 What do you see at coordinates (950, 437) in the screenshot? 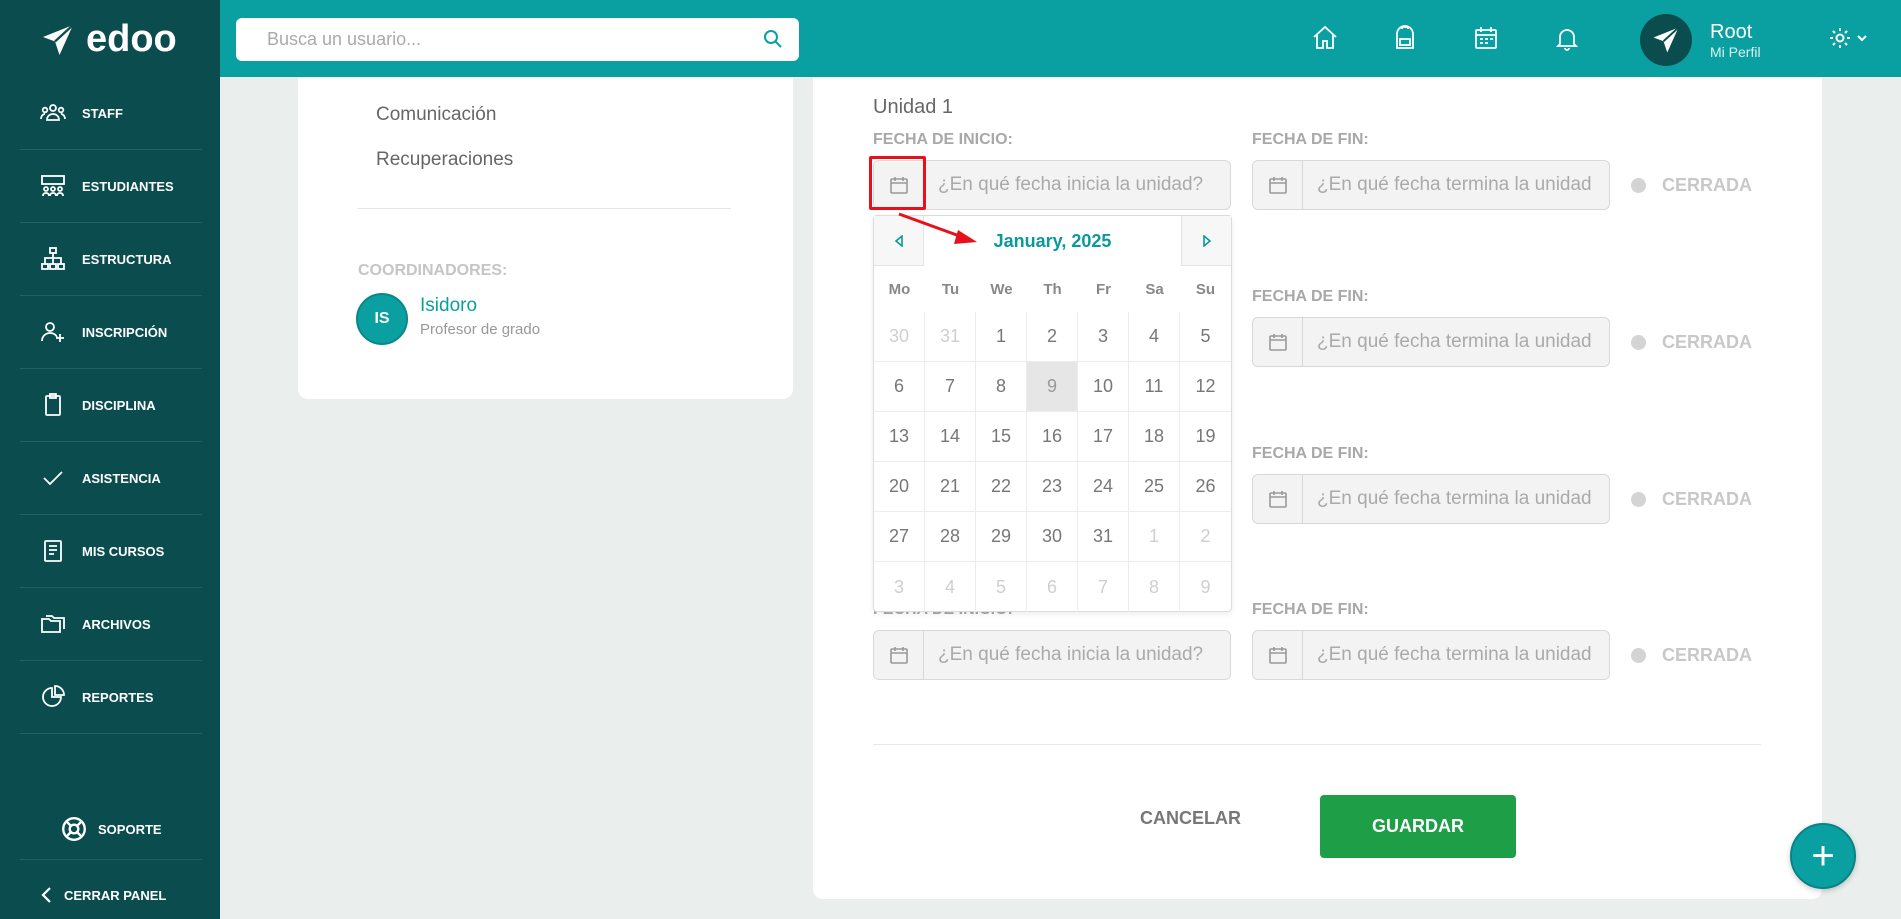
I see `calendar-day: 14` at bounding box center [950, 437].